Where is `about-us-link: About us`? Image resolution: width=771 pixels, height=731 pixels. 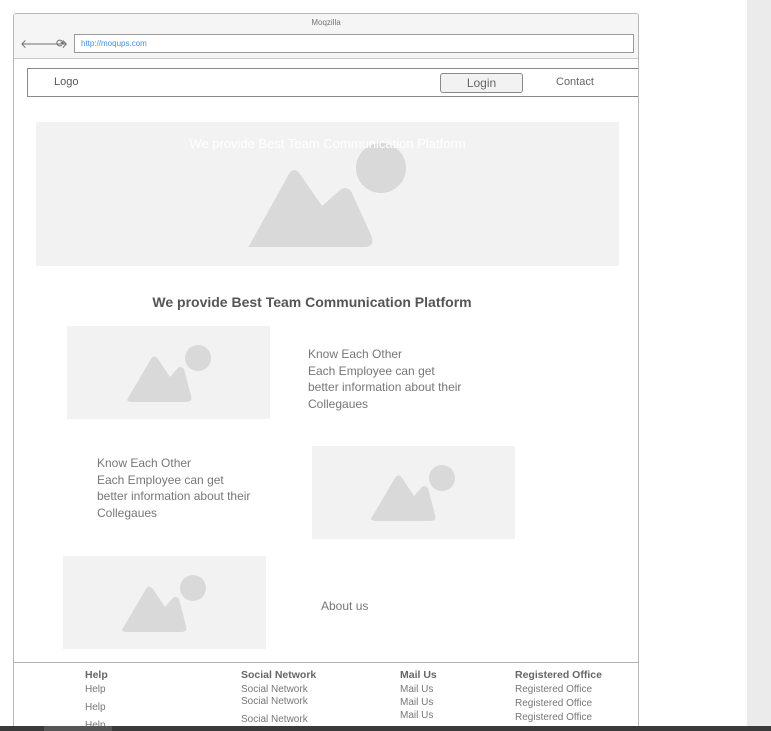
about-us-link: About us is located at coordinates (344, 606).